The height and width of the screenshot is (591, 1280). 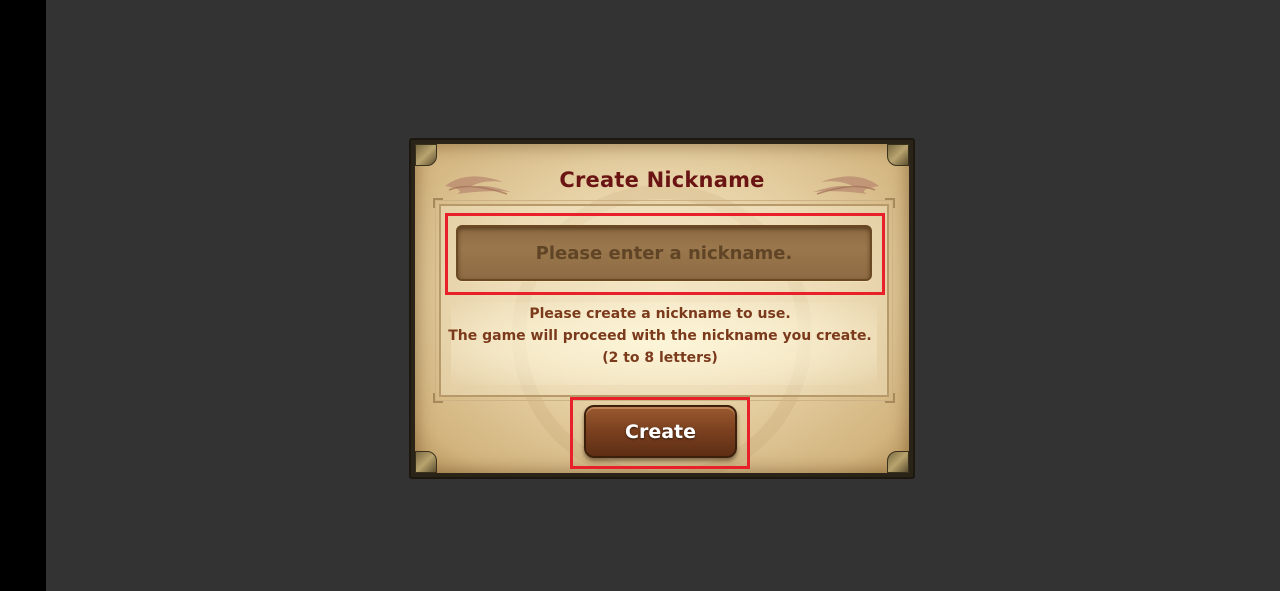 I want to click on dialog-title: Create Nickname, so click(x=662, y=180).